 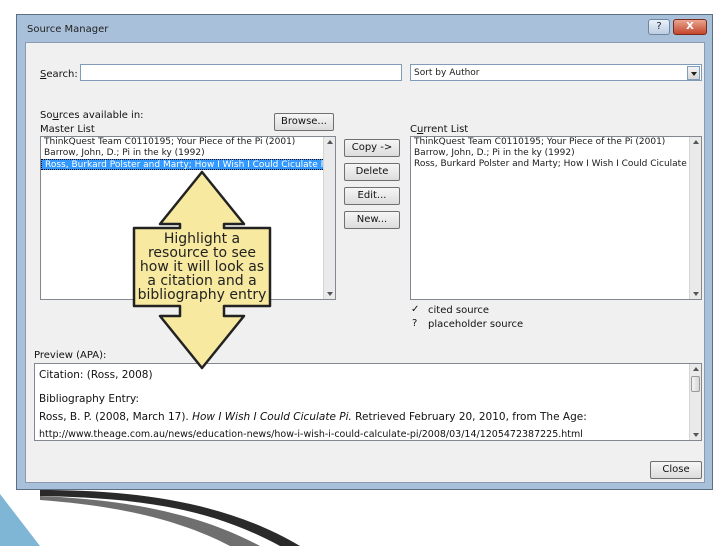 I want to click on cited-check-icon: ✓, so click(x=415, y=309).